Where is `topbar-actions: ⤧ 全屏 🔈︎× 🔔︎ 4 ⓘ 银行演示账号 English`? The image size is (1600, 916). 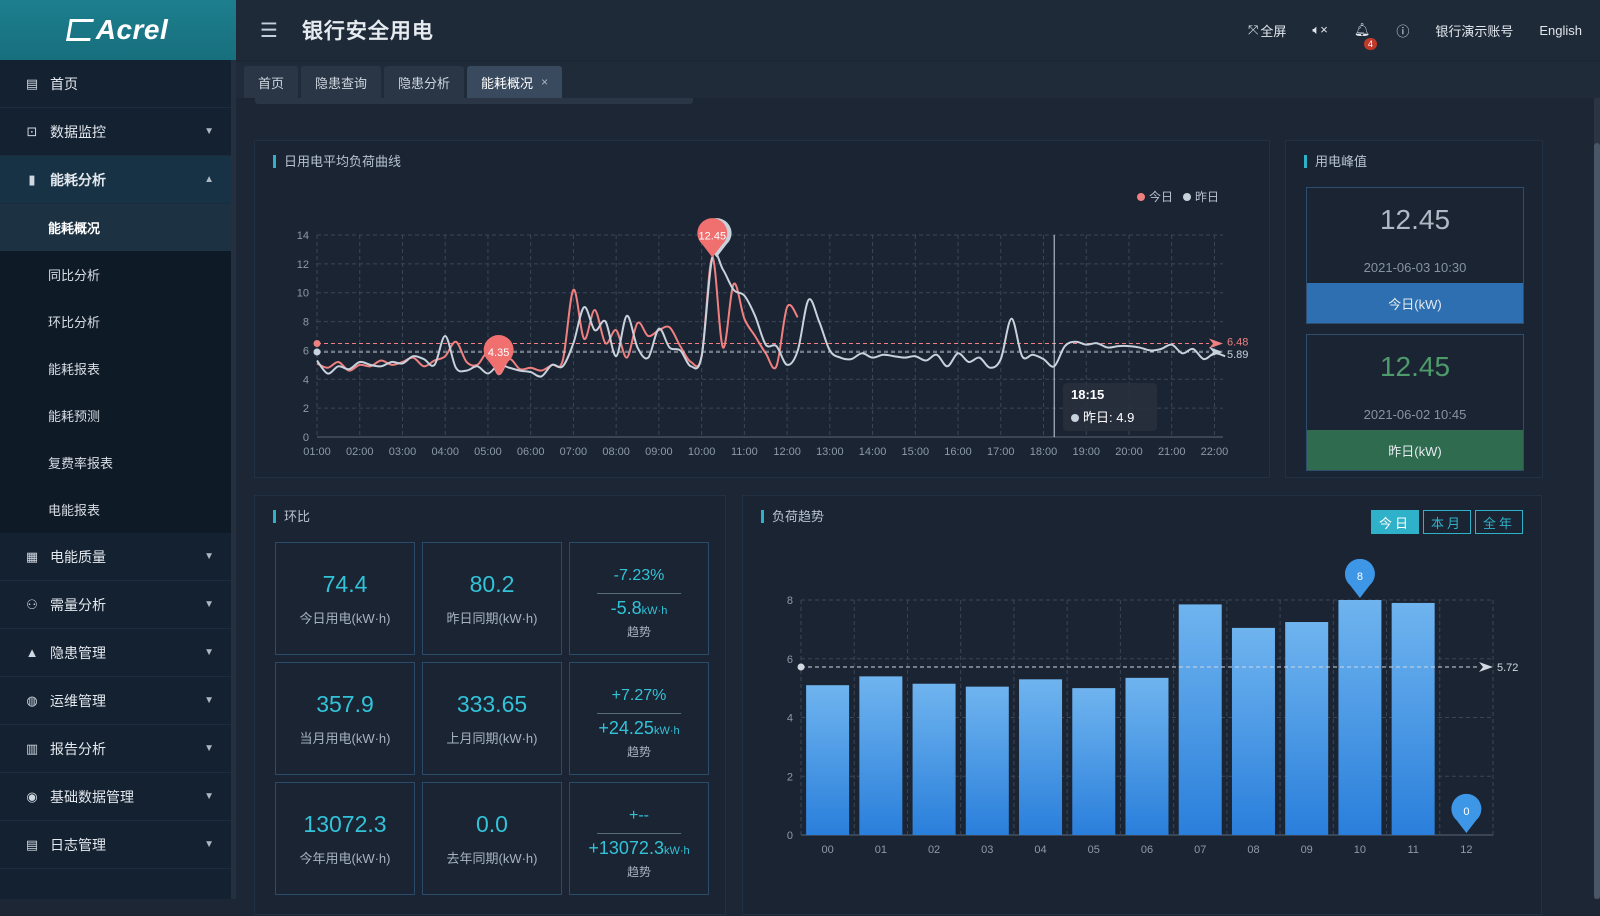
topbar-actions: ⤧ 全屏 🔈︎× 🔔︎ 4 ⓘ 银行演示账号 English is located at coordinates (1402, 30).